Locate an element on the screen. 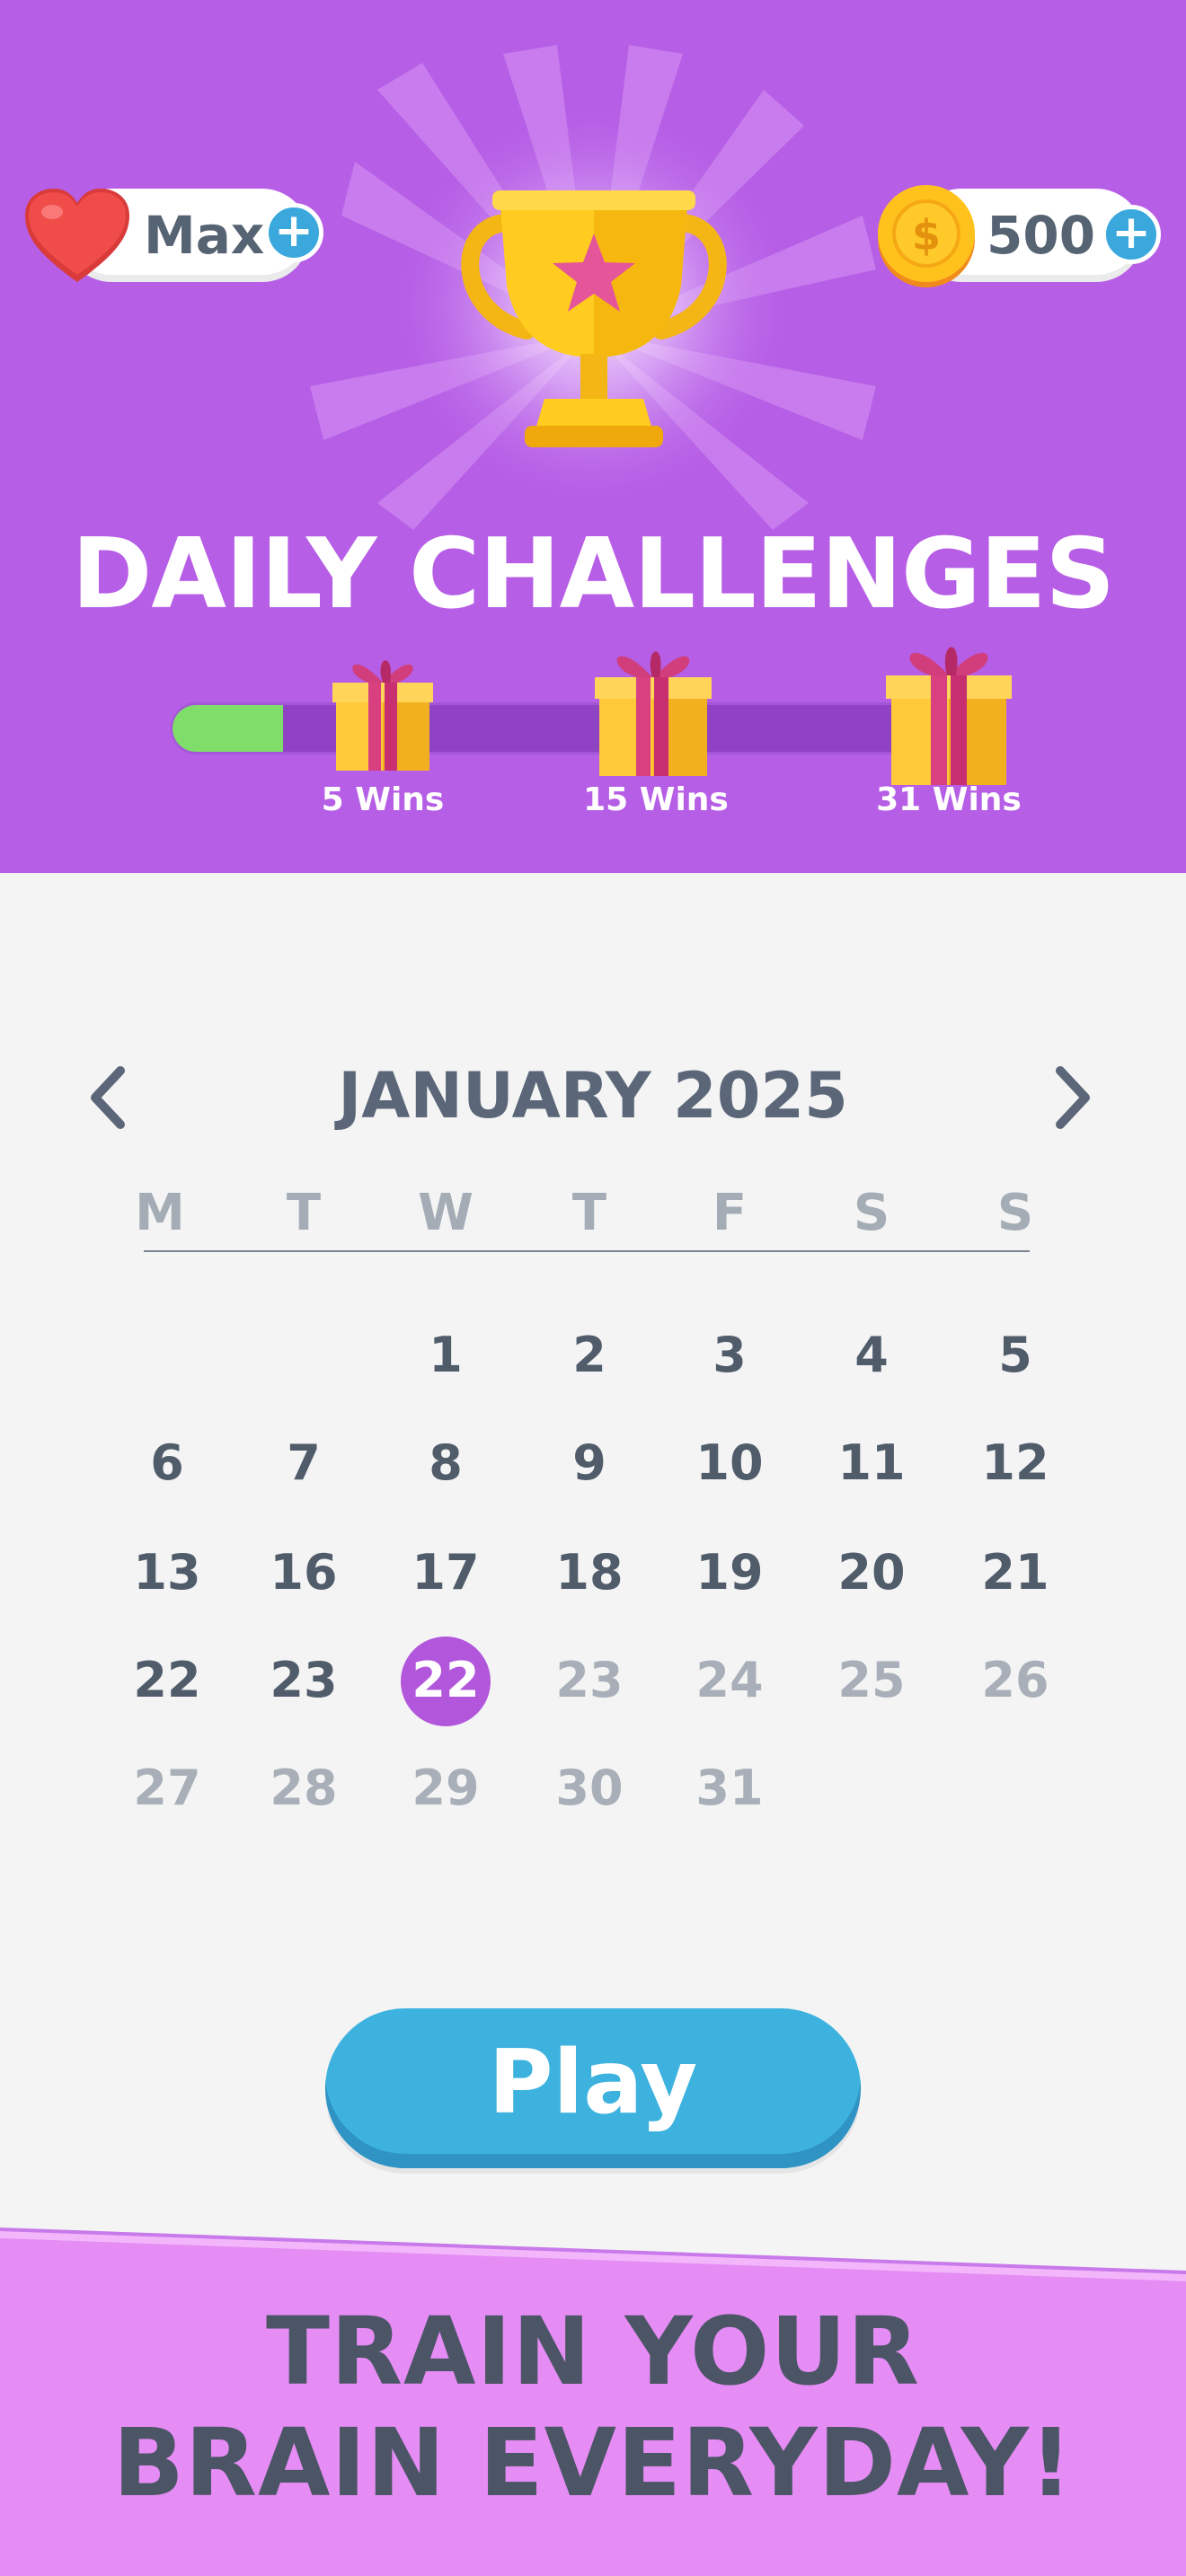 This screenshot has height=2576, width=1186. footer-tagline-line2: BRAIN EVERYDAY! is located at coordinates (593, 2463).